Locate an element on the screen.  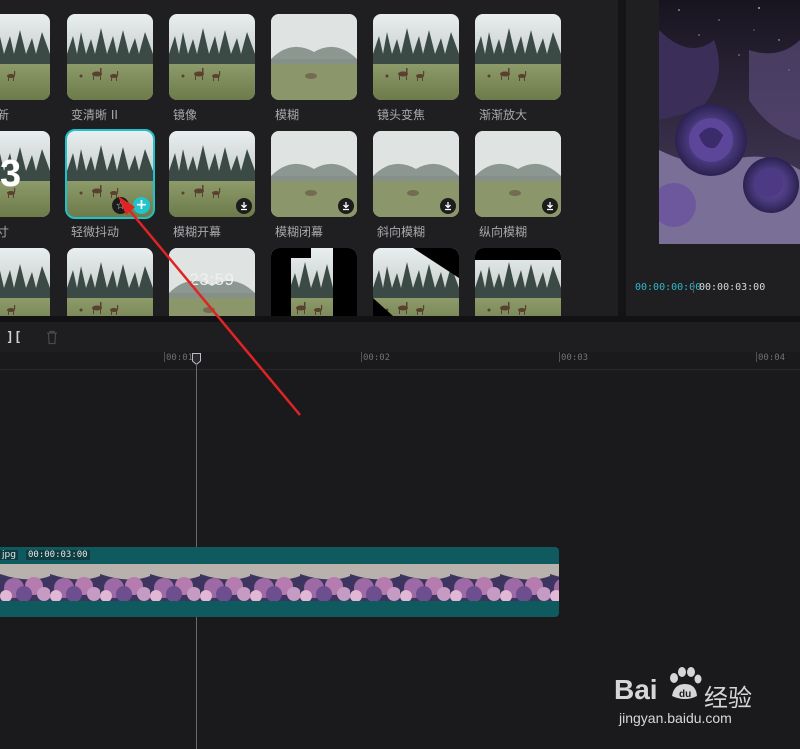
split-icon: ][ is located at coordinates (14, 337).